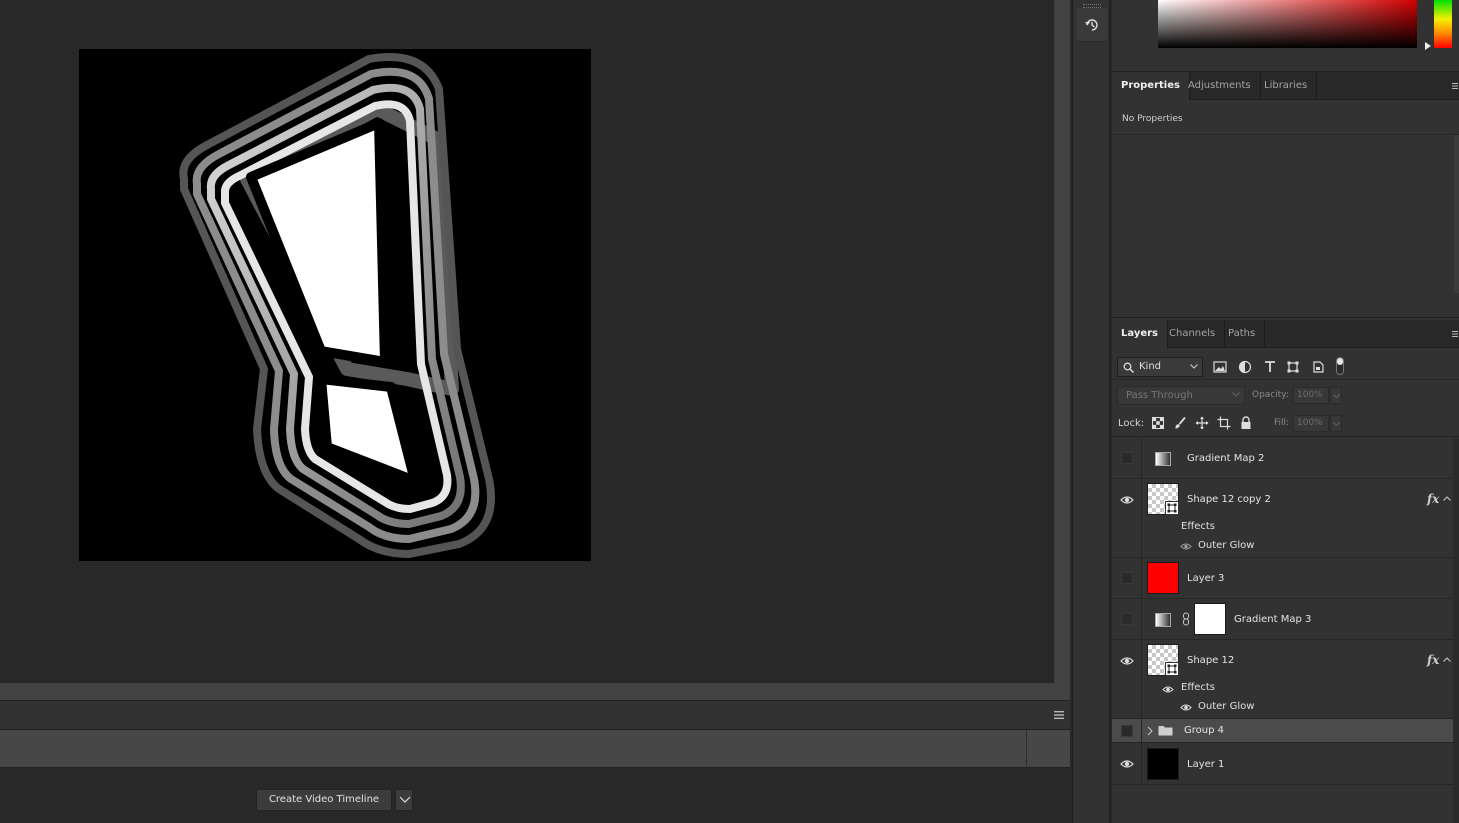 This screenshot has width=1459, height=823. What do you see at coordinates (1131, 423) in the screenshot?
I see `lock-label: Lock:` at bounding box center [1131, 423].